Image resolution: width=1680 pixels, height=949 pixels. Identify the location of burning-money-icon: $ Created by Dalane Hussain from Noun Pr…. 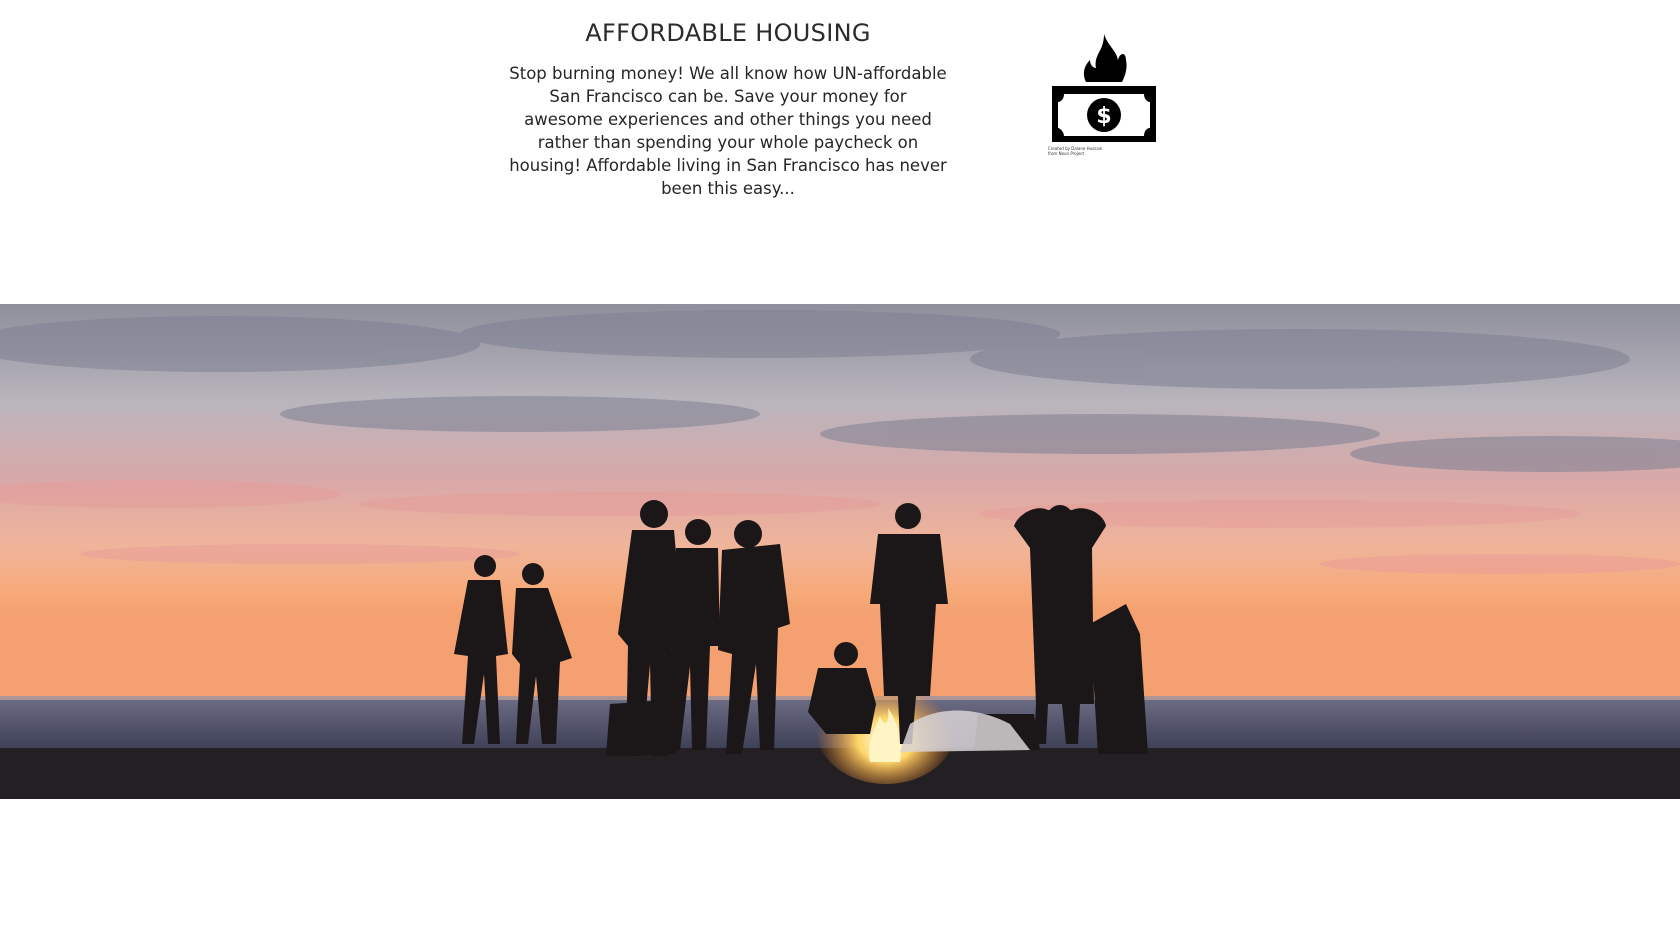
(1102, 94).